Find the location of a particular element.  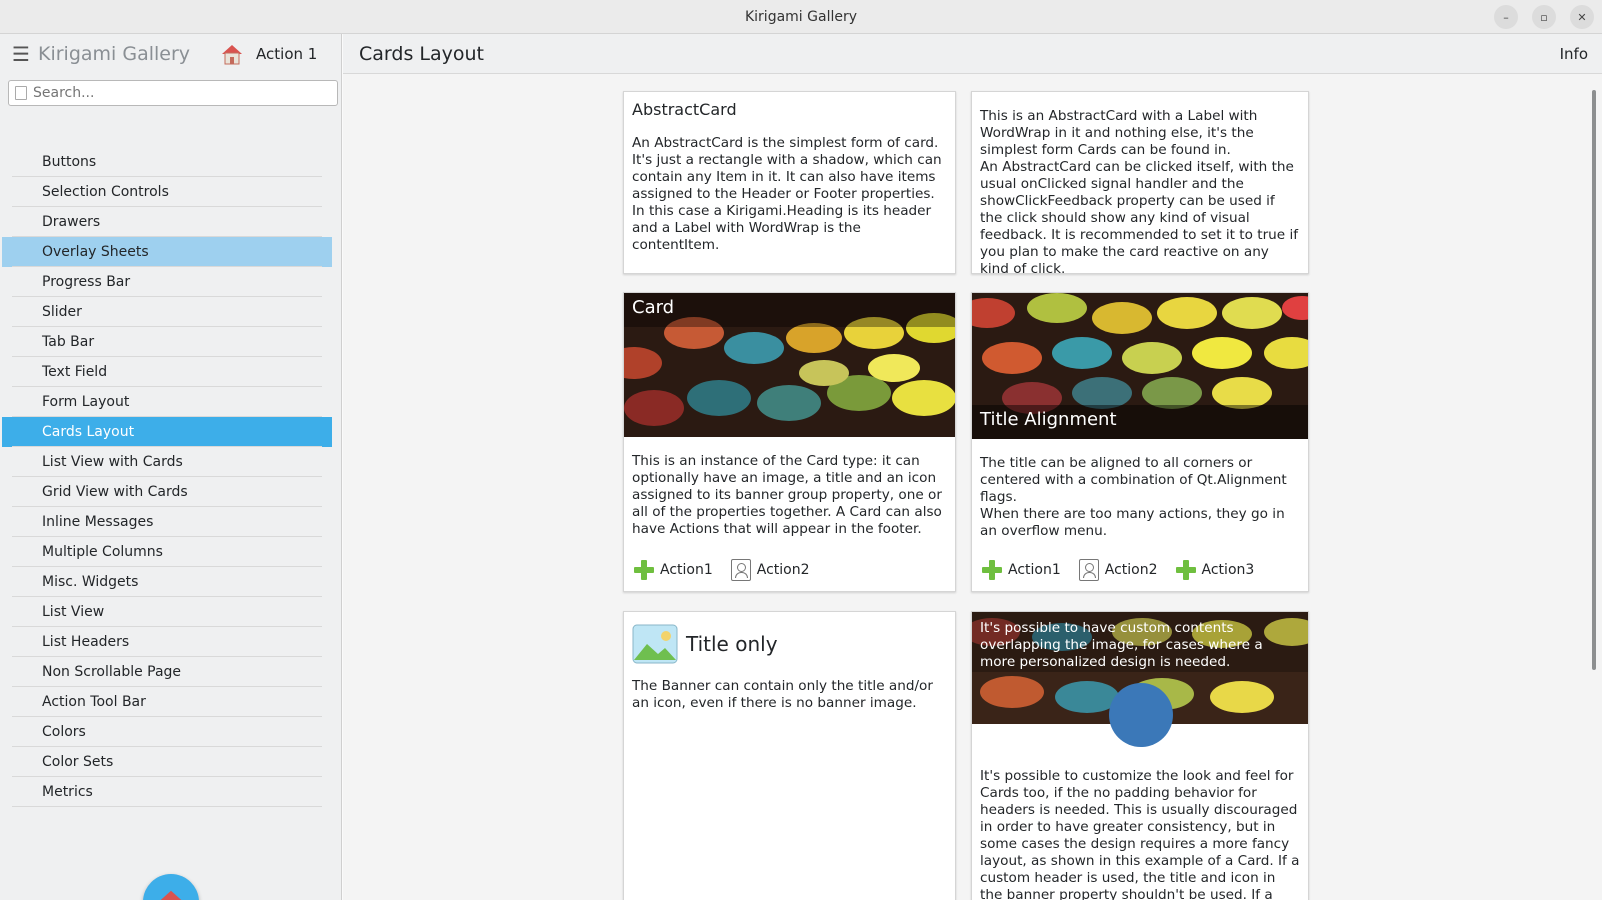

sidebar-item-progress-bar: Progress Bar is located at coordinates (167, 282).